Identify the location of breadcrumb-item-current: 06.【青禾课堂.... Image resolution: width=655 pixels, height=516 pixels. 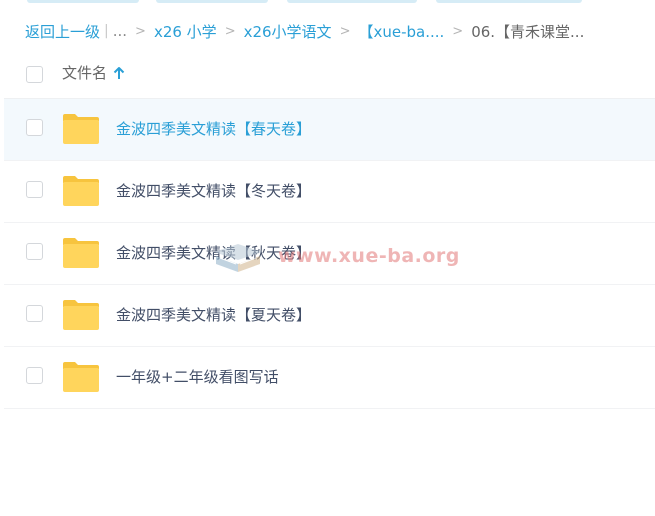
(528, 31).